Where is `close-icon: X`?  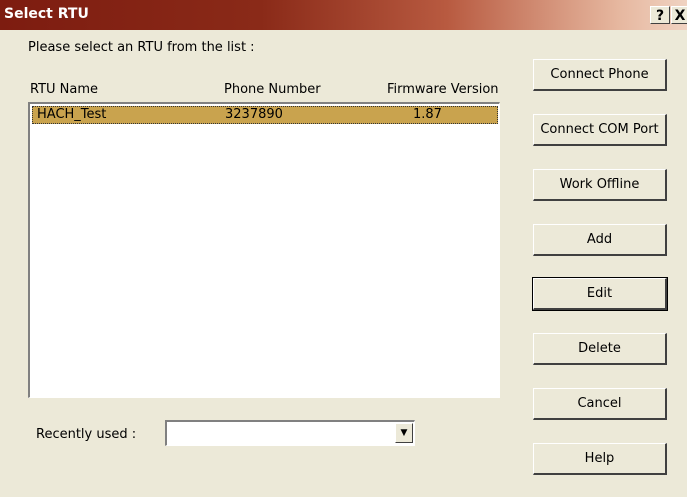
close-icon: X is located at coordinates (679, 15).